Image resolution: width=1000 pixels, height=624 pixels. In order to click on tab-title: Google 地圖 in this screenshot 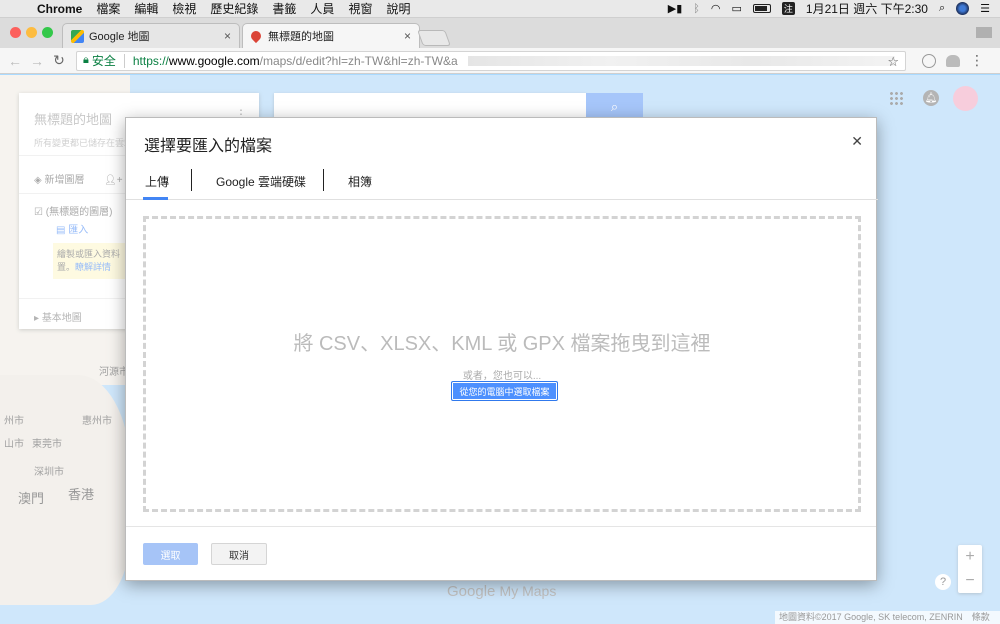, I will do `click(119, 37)`.